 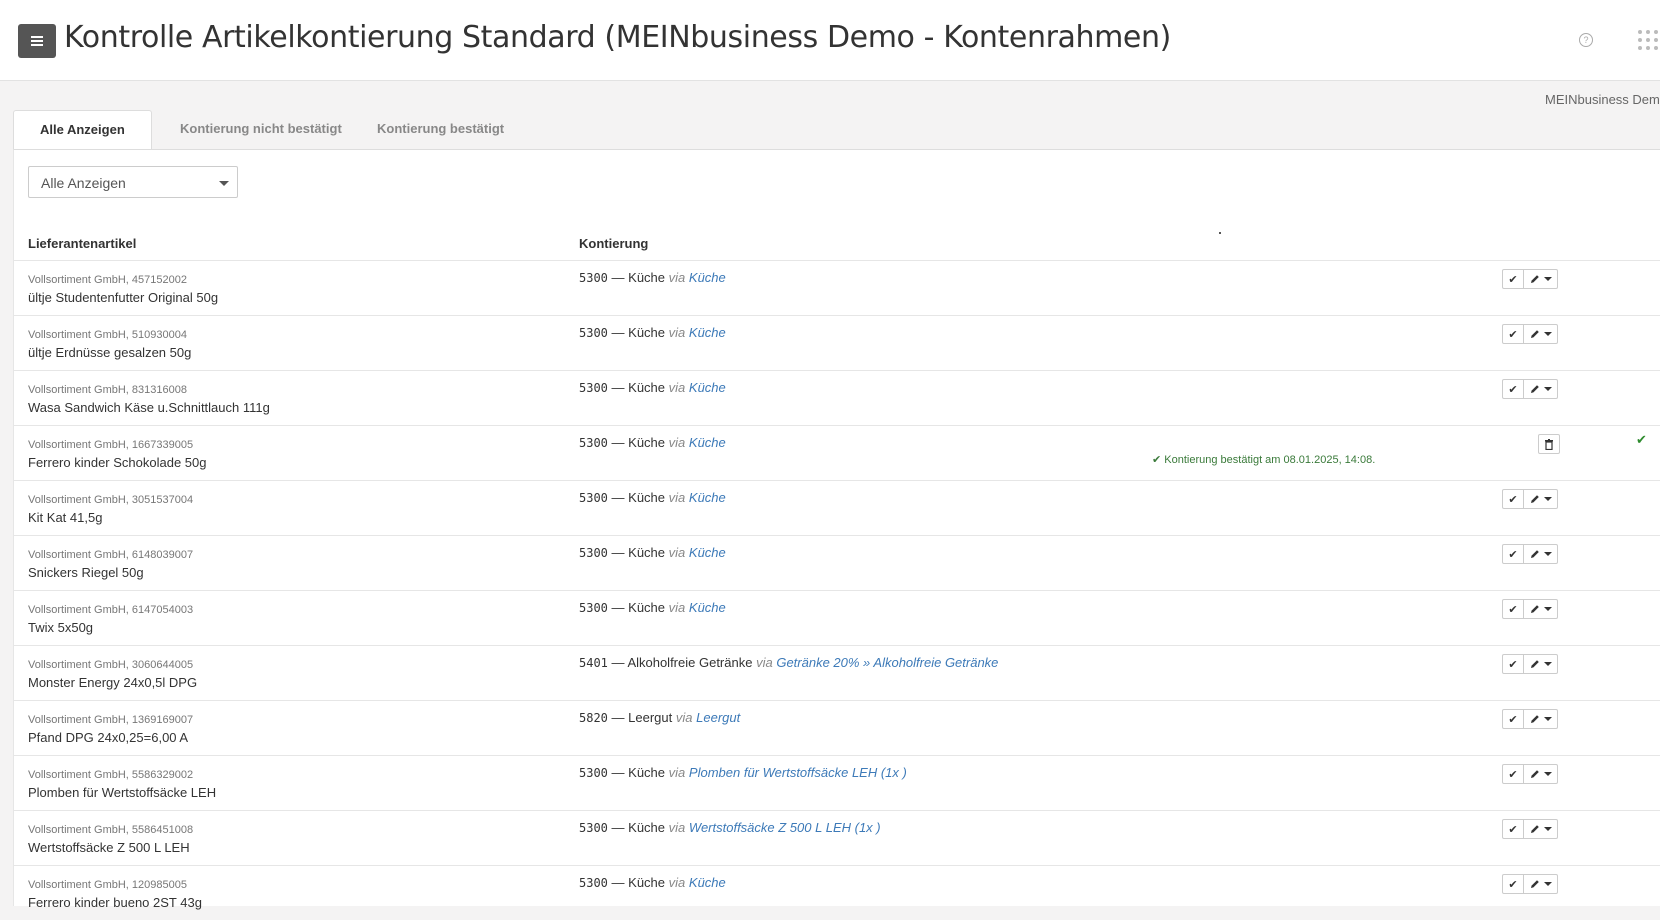 I want to click on tab-kontierung-nicht-bestaetigt: Kontierung nicht bestätigt, so click(x=261, y=129).